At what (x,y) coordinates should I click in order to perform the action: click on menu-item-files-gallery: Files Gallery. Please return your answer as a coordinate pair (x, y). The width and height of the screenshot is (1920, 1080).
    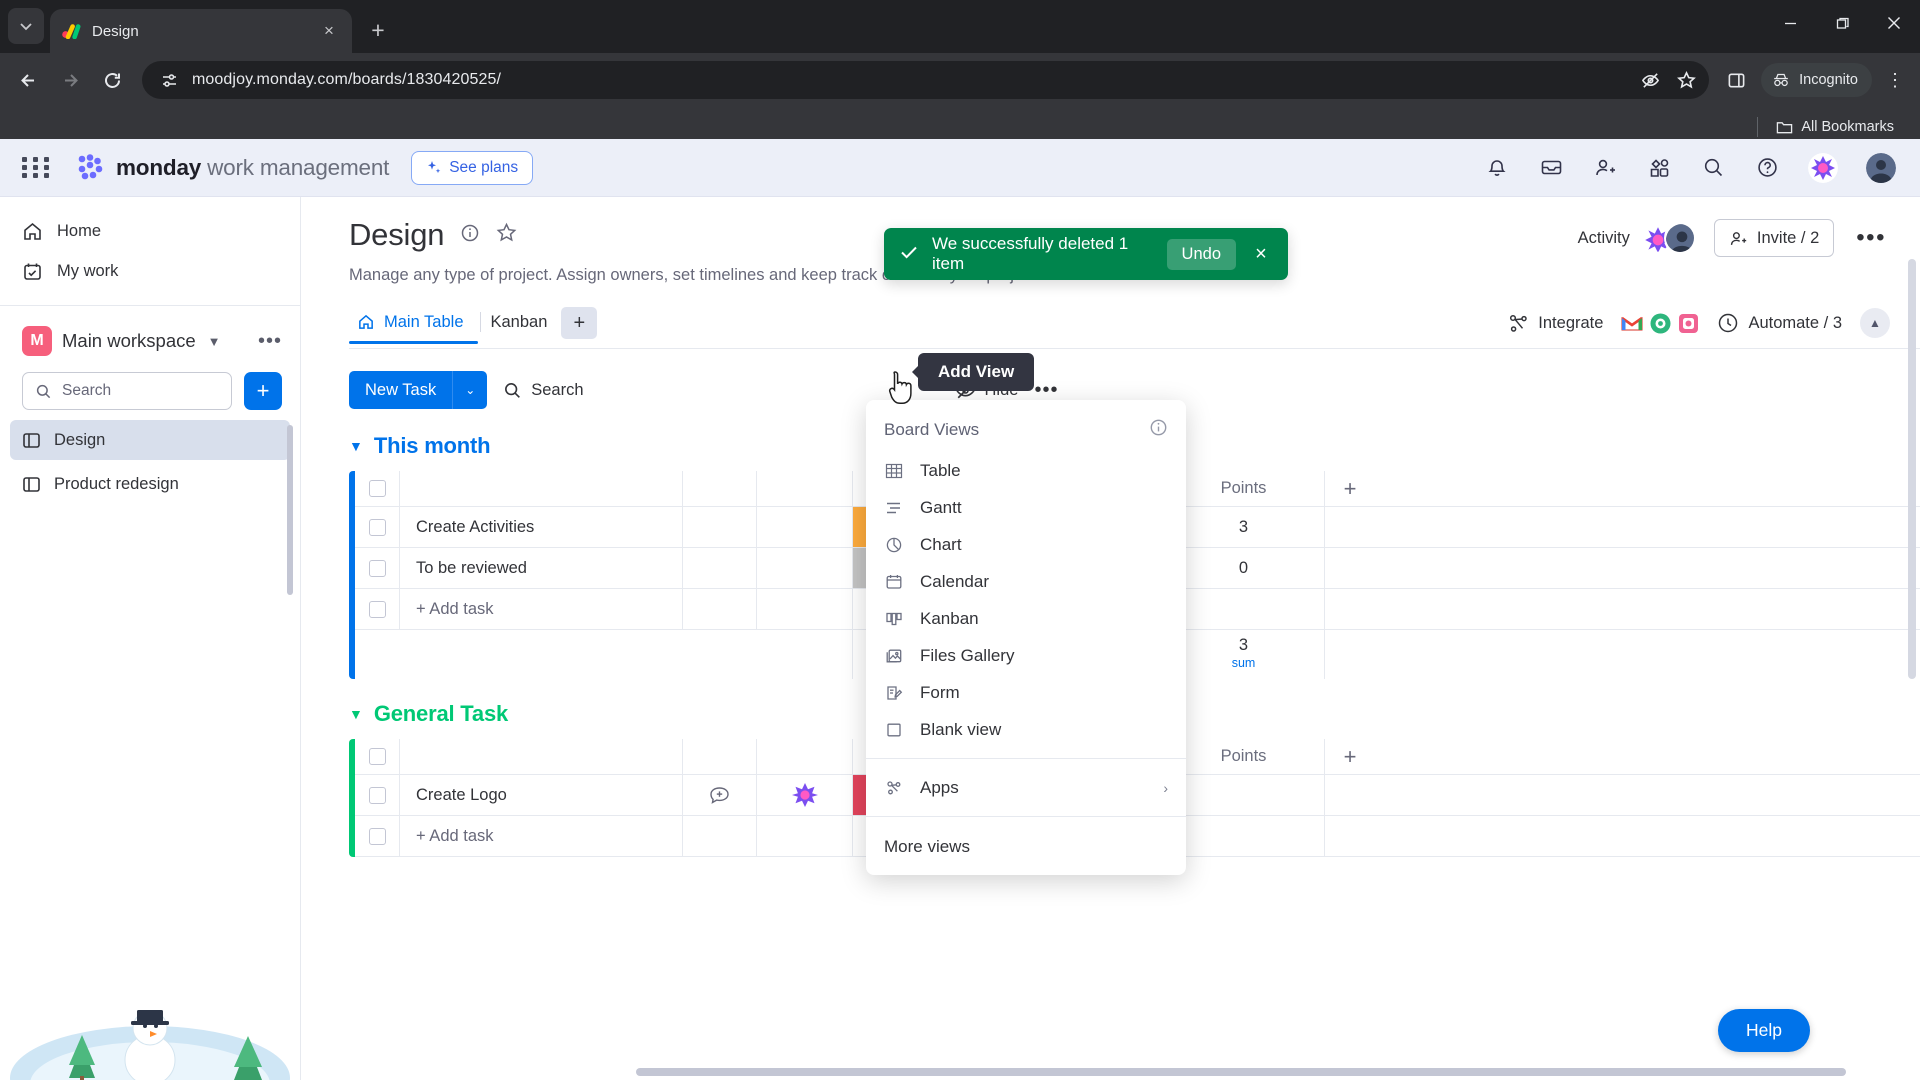
    Looking at the image, I should click on (1026, 655).